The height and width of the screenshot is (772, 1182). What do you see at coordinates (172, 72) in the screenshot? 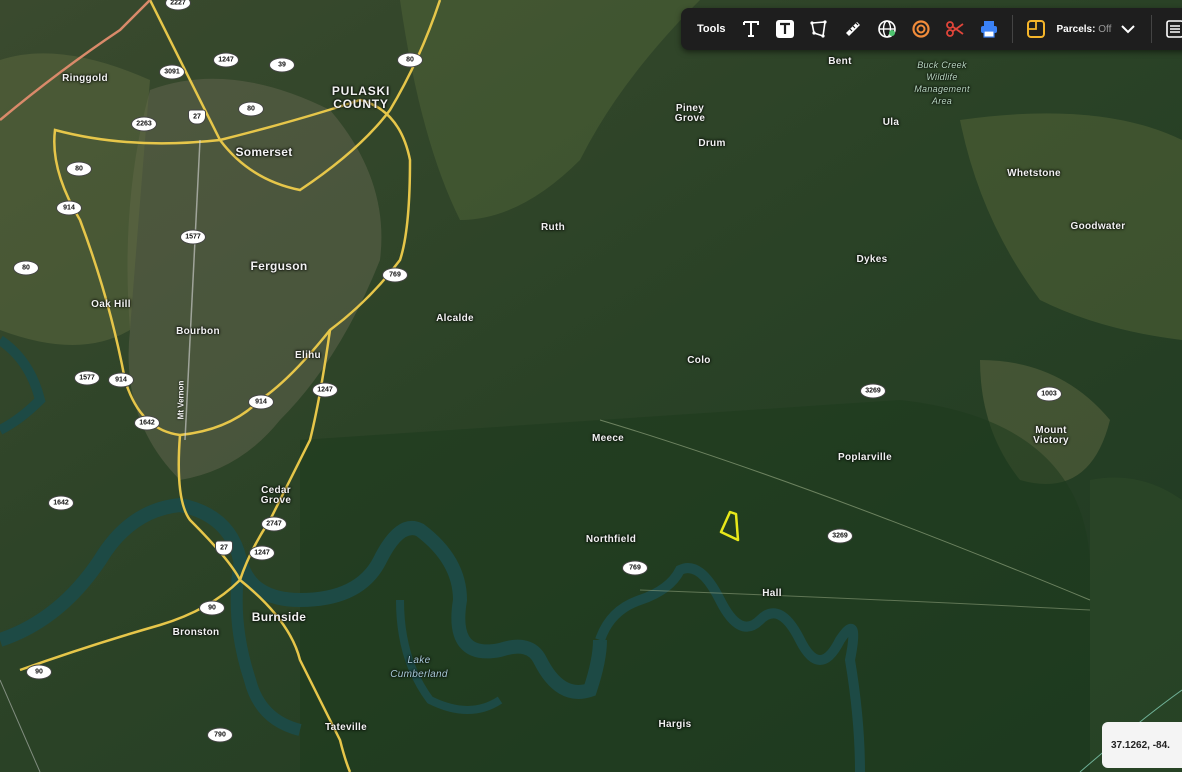
I see `road-shield: 3091` at bounding box center [172, 72].